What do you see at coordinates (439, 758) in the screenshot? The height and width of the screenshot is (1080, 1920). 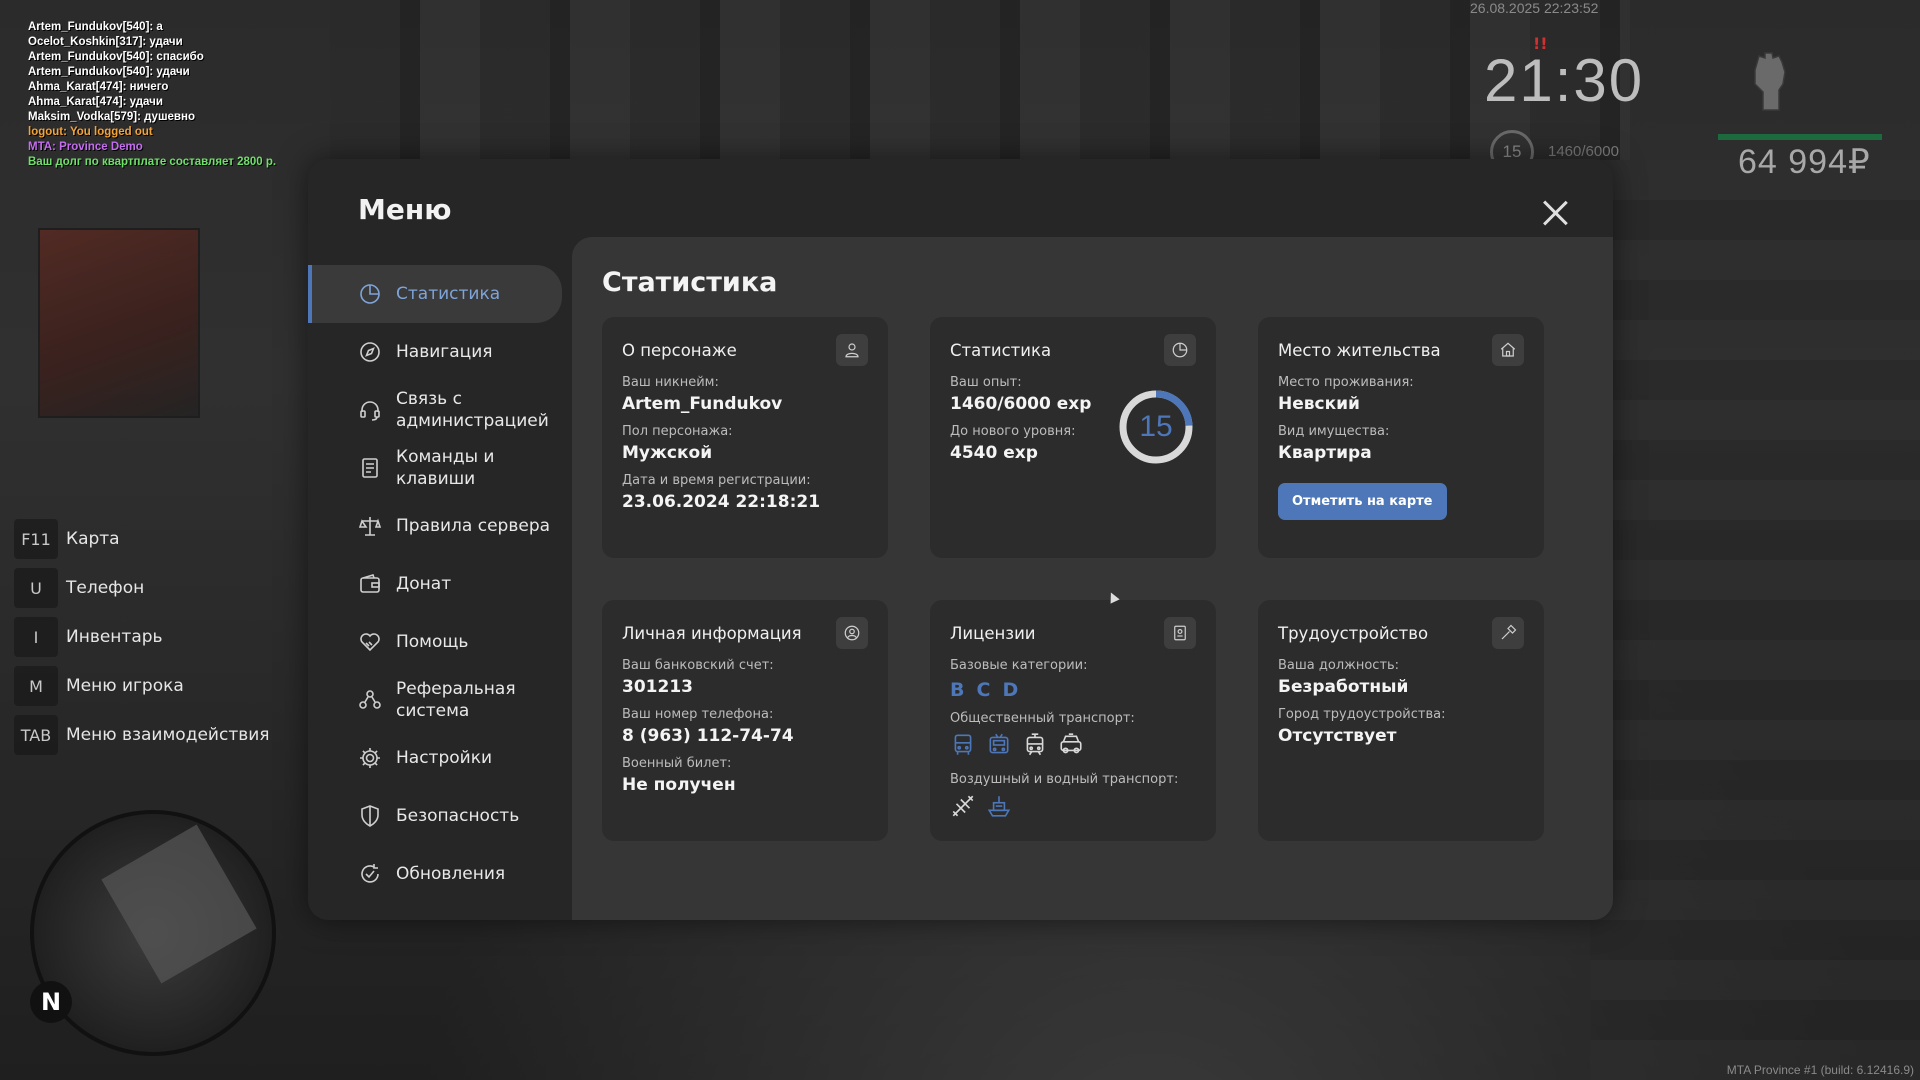 I see `sidebar-item-settings: Настройки` at bounding box center [439, 758].